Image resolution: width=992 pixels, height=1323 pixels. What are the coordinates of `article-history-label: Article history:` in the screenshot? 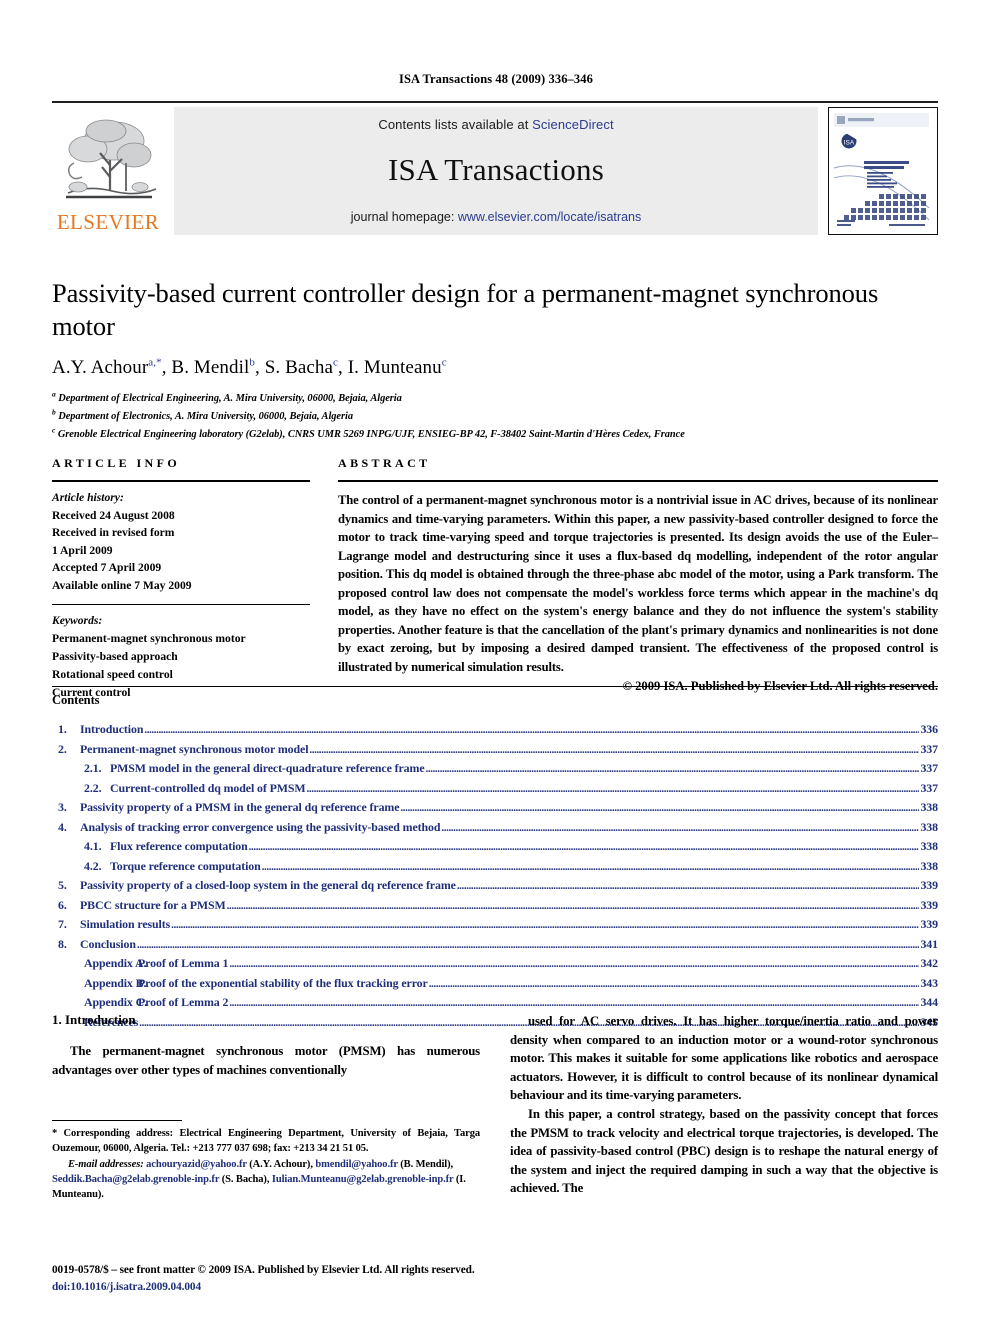 It's located at (88, 497).